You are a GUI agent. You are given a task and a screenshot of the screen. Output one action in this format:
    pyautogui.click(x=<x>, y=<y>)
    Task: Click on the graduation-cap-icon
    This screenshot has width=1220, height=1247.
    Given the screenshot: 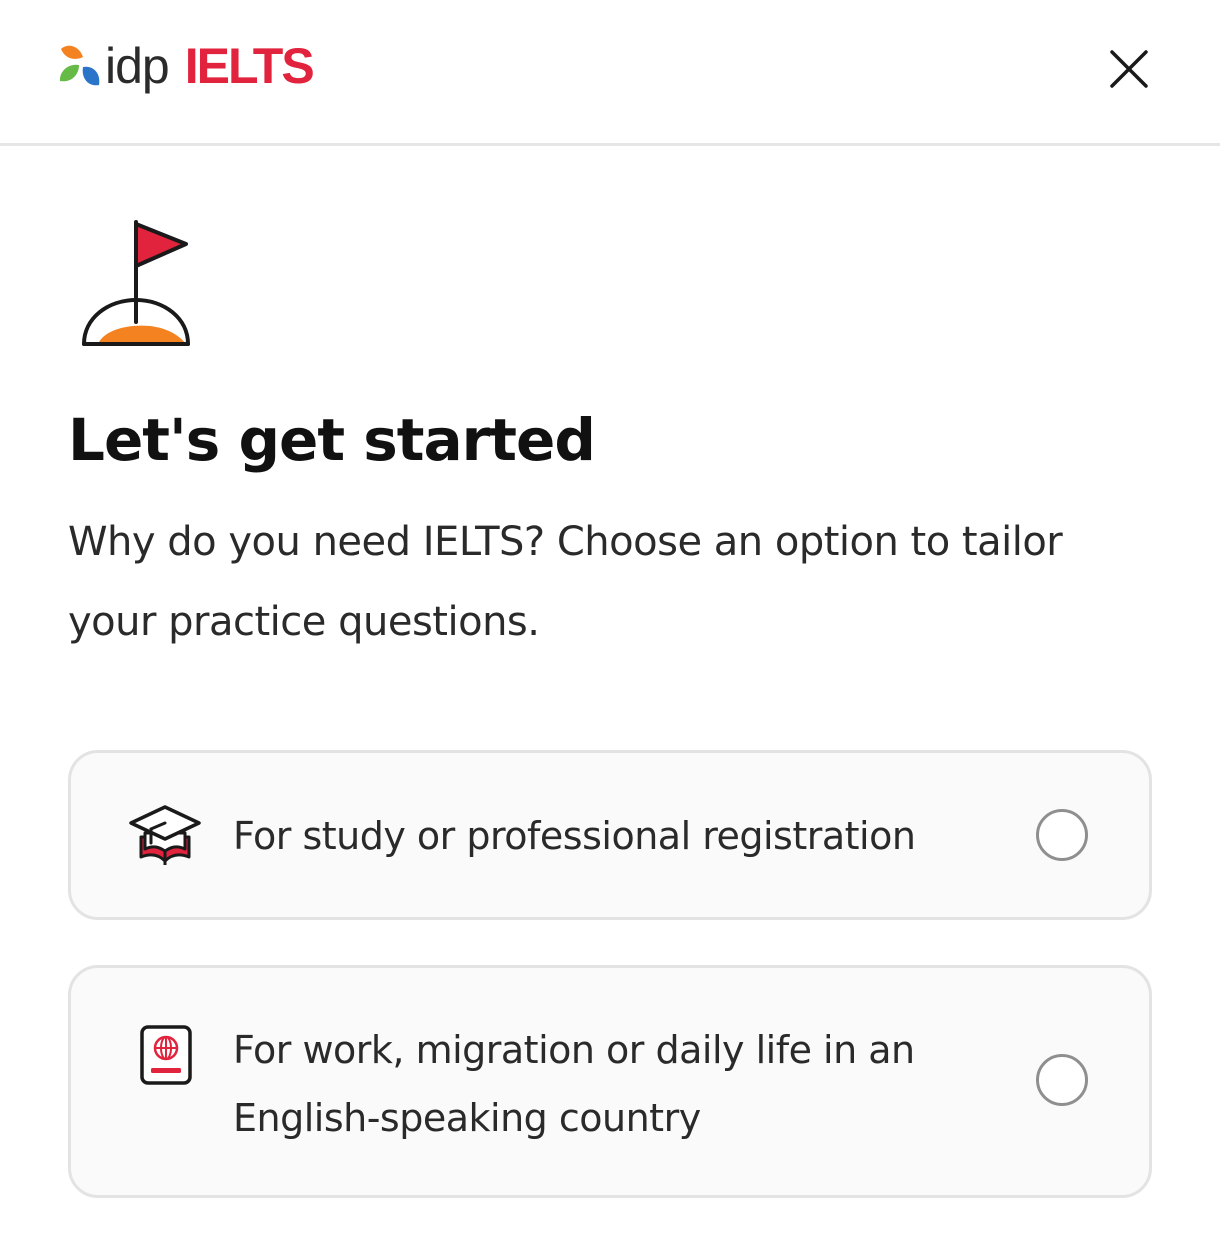 What is the action you would take?
    pyautogui.click(x=165, y=835)
    